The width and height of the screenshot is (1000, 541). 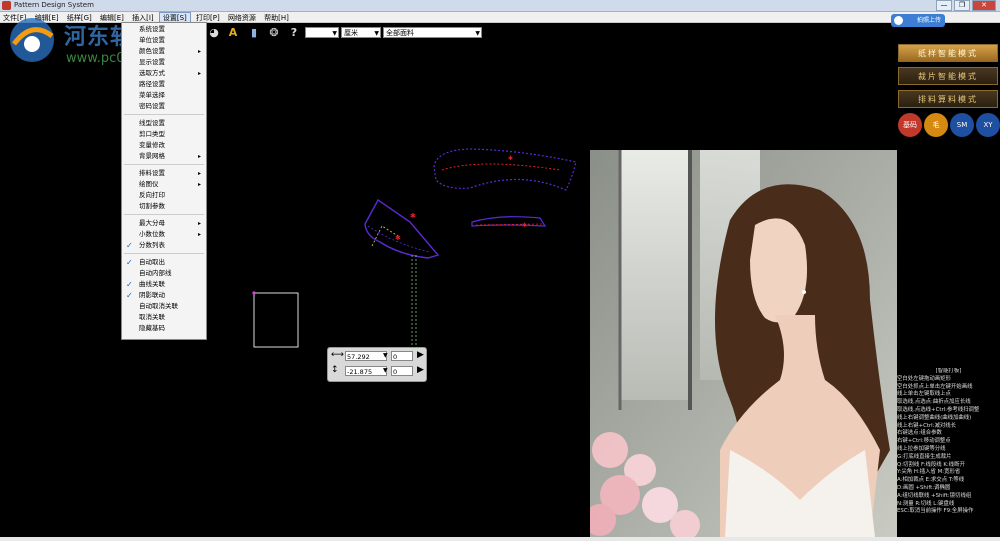 I want to click on menu-item-display-settings: 显示设置, so click(x=164, y=62).